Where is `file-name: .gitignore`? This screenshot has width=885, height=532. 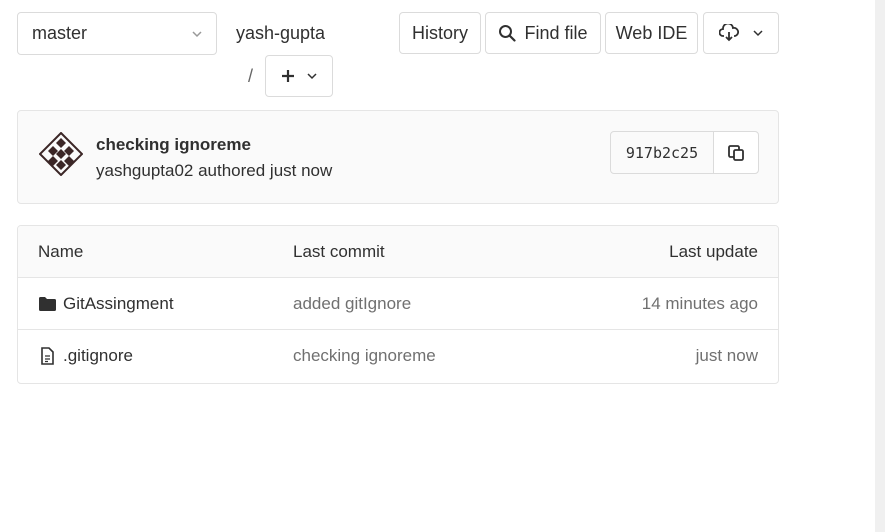 file-name: .gitignore is located at coordinates (98, 356).